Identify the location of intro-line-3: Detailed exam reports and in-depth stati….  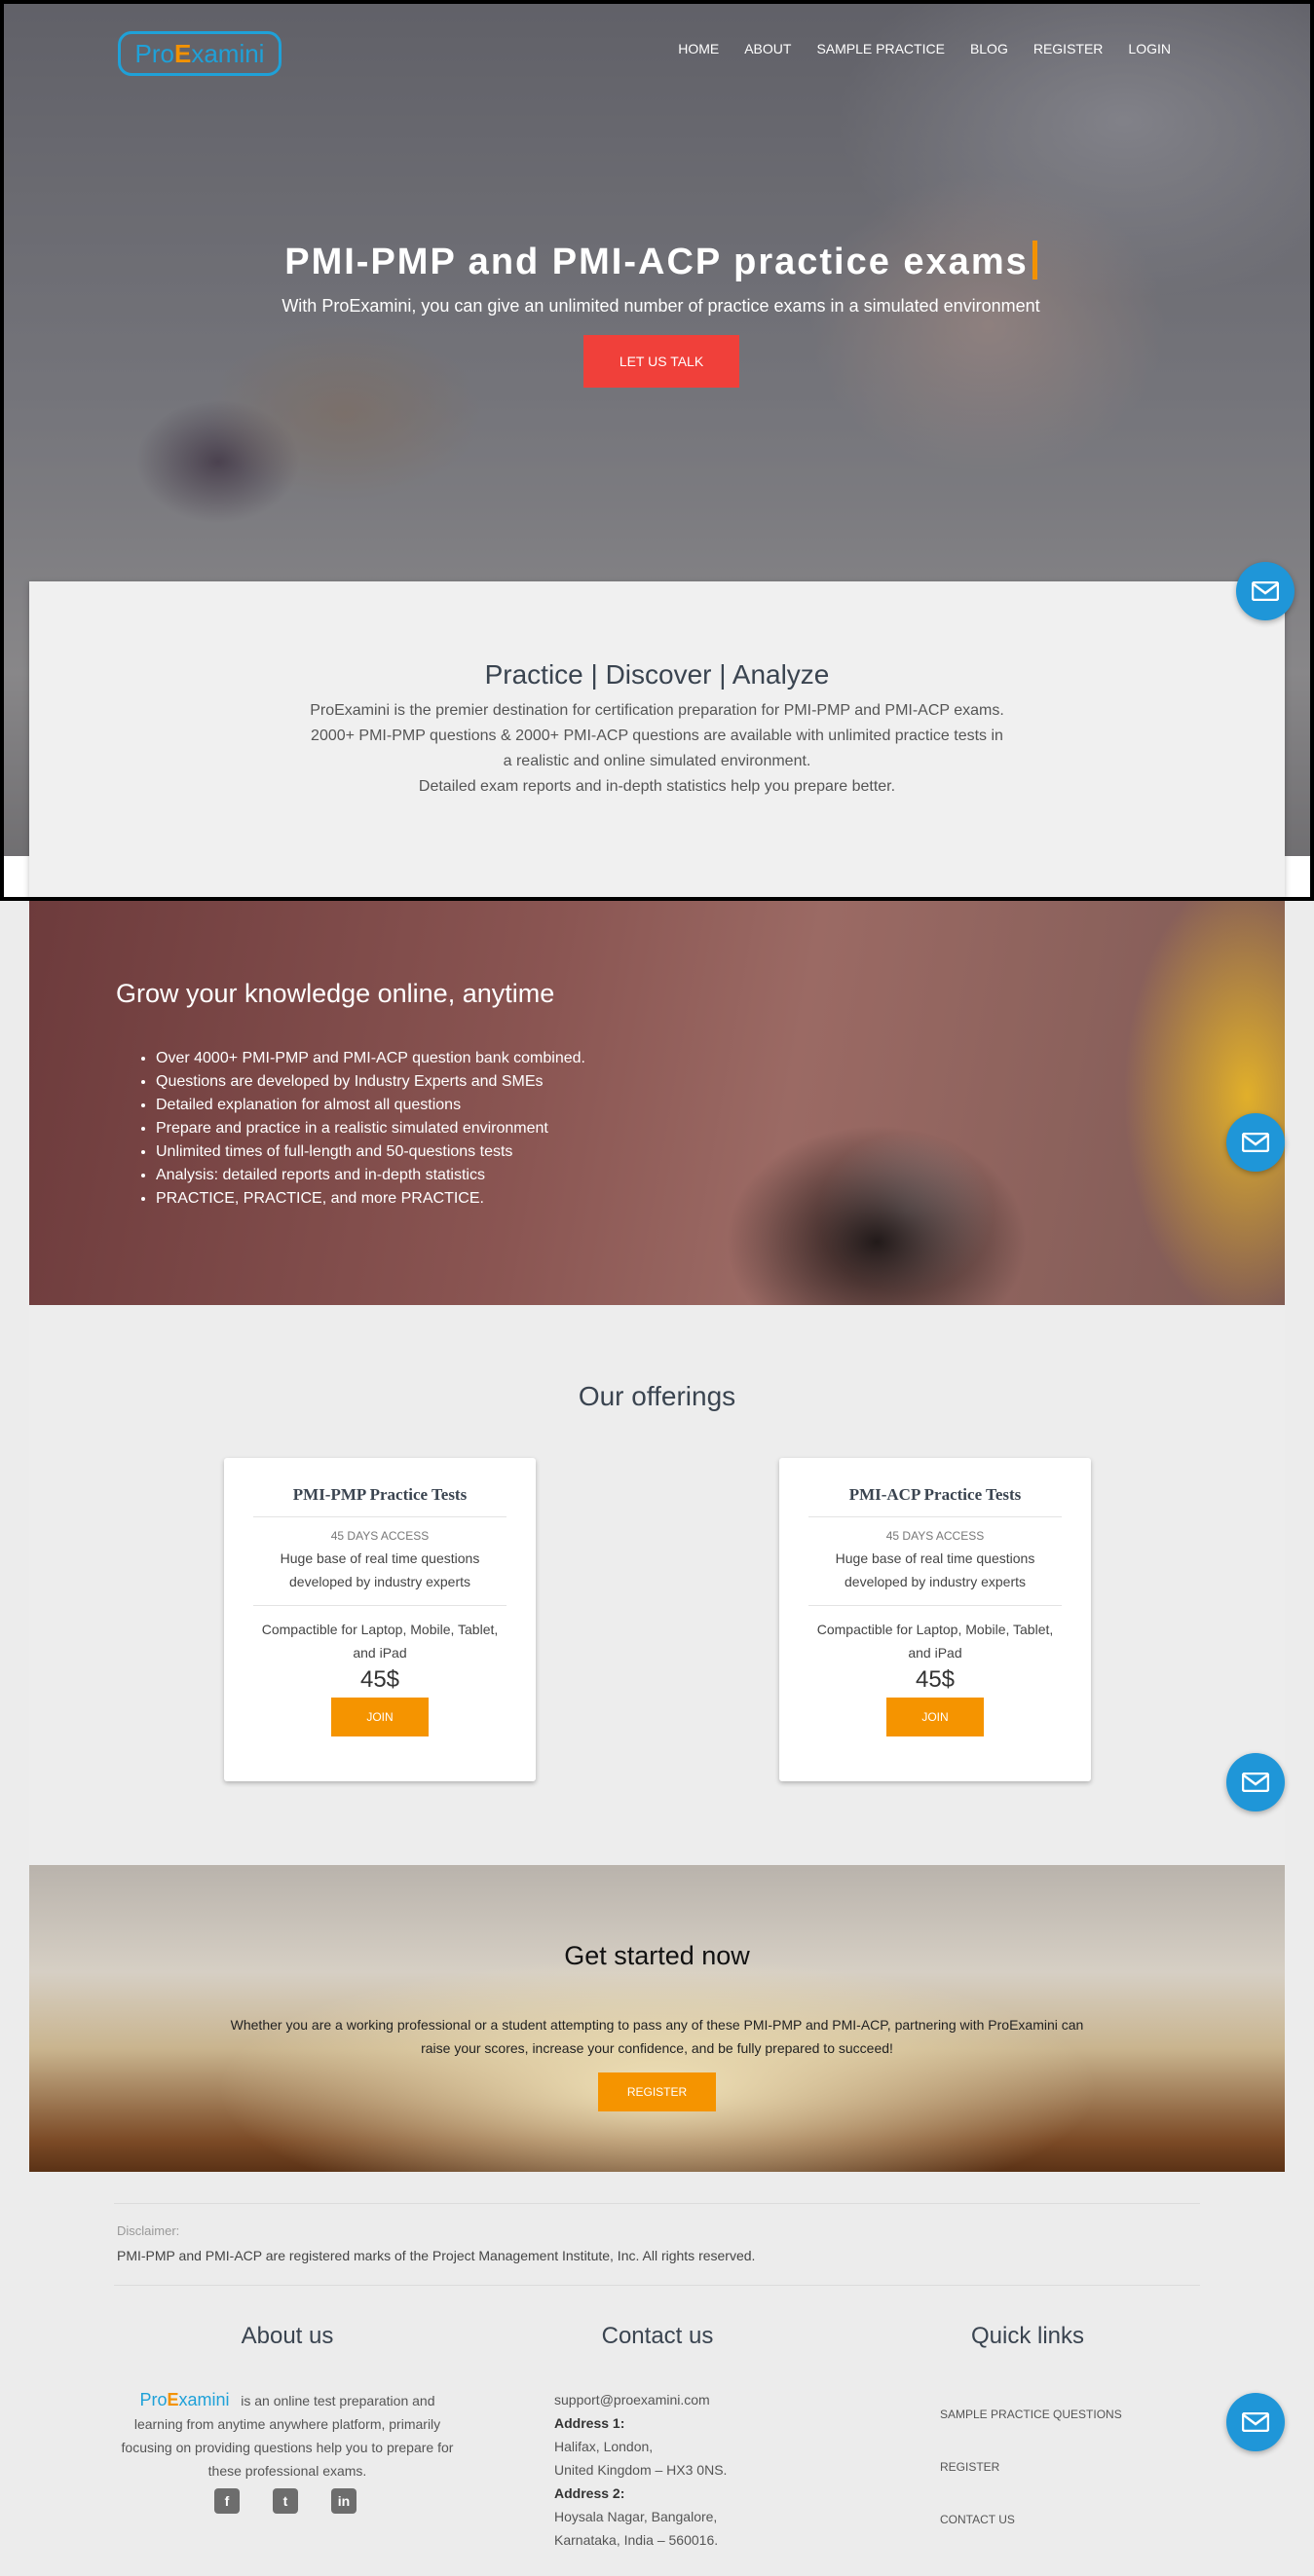
(657, 786).